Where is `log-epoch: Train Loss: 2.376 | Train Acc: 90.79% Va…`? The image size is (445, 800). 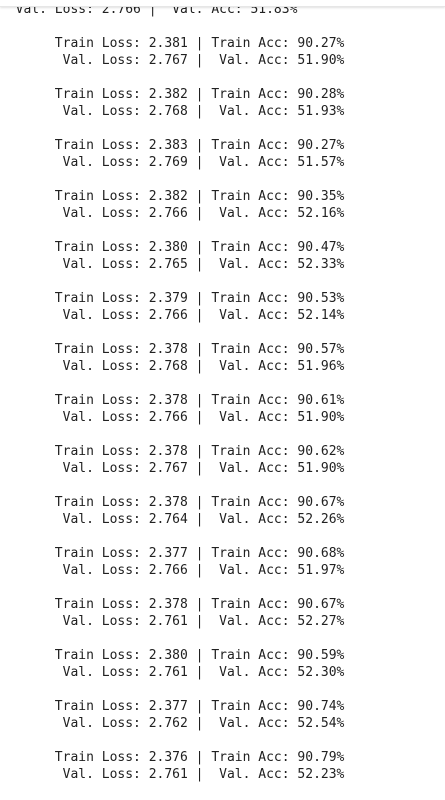
log-epoch: Train Loss: 2.376 | Train Acc: 90.79% Va… is located at coordinates (222, 774).